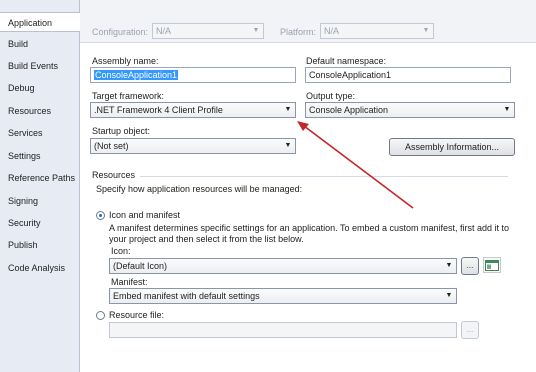  I want to click on icon-select: (Default Icon) ▼, so click(283, 266).